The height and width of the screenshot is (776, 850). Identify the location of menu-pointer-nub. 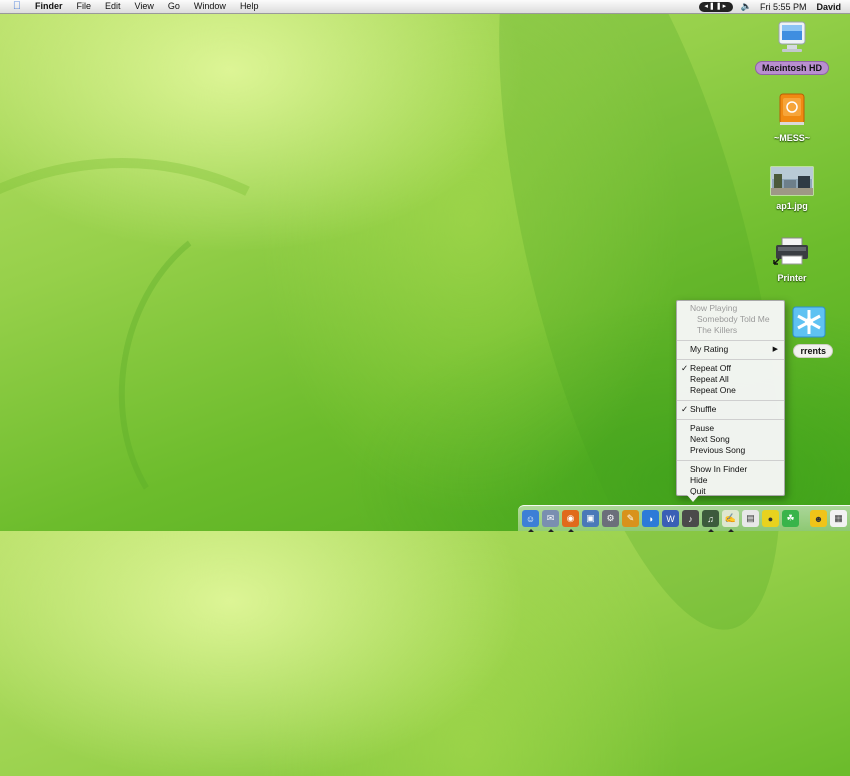
(693, 498).